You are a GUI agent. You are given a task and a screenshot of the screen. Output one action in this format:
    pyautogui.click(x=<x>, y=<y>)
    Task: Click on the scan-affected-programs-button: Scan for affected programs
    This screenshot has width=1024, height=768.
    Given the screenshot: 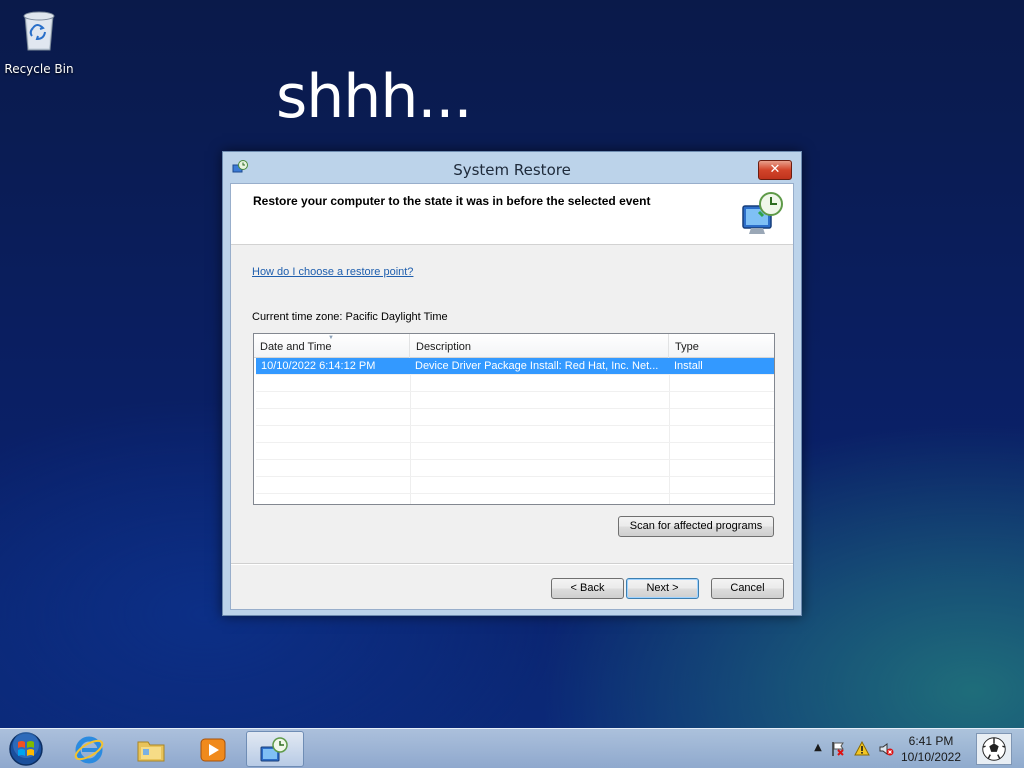 What is the action you would take?
    pyautogui.click(x=696, y=526)
    